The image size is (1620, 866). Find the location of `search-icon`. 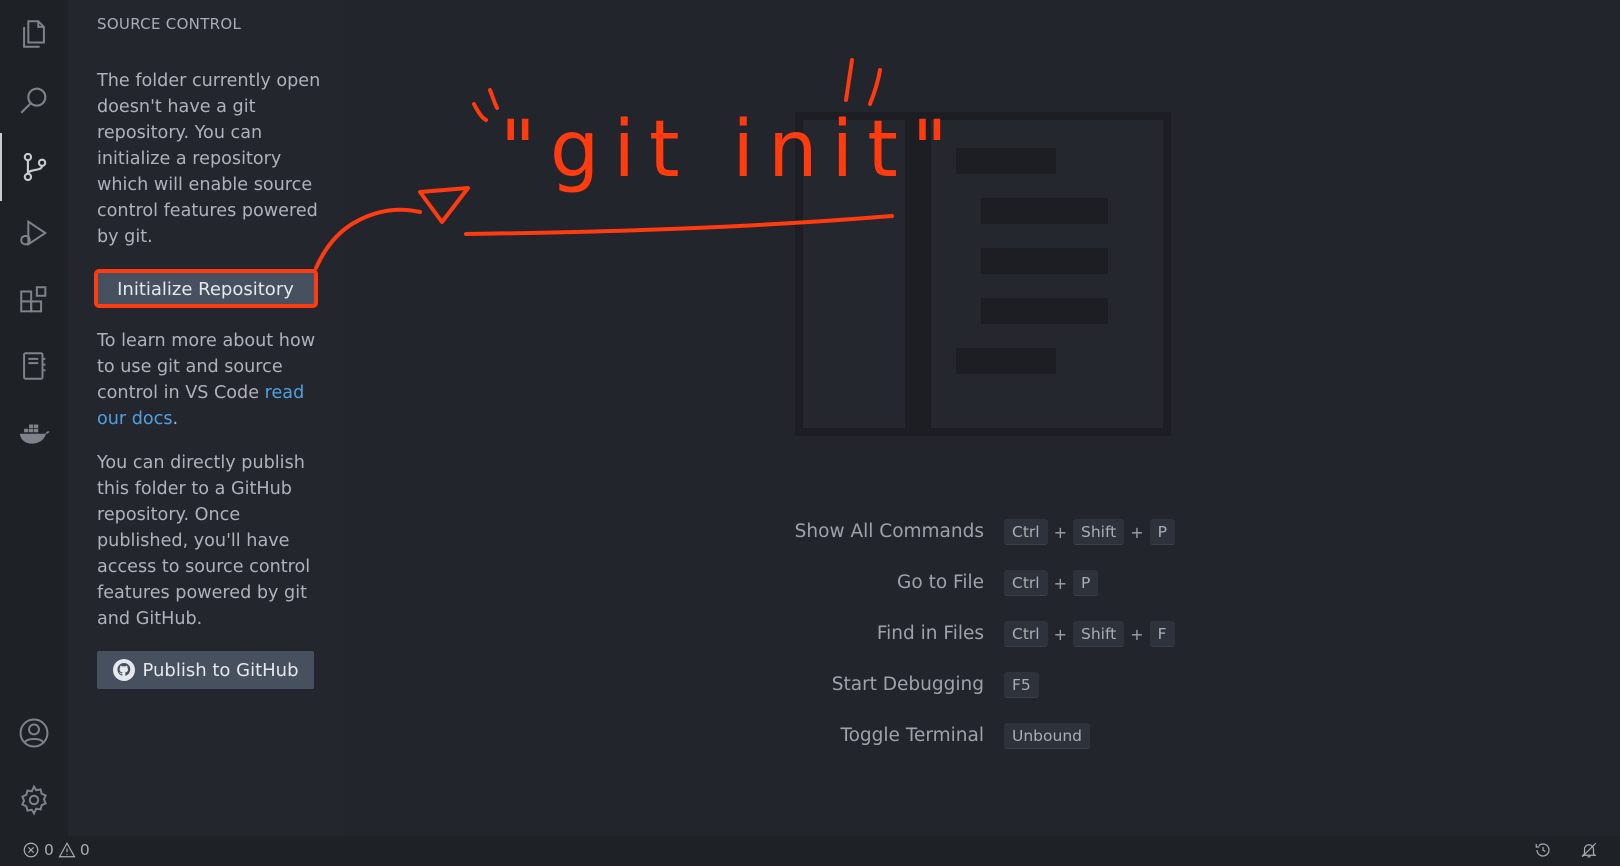

search-icon is located at coordinates (34, 100).